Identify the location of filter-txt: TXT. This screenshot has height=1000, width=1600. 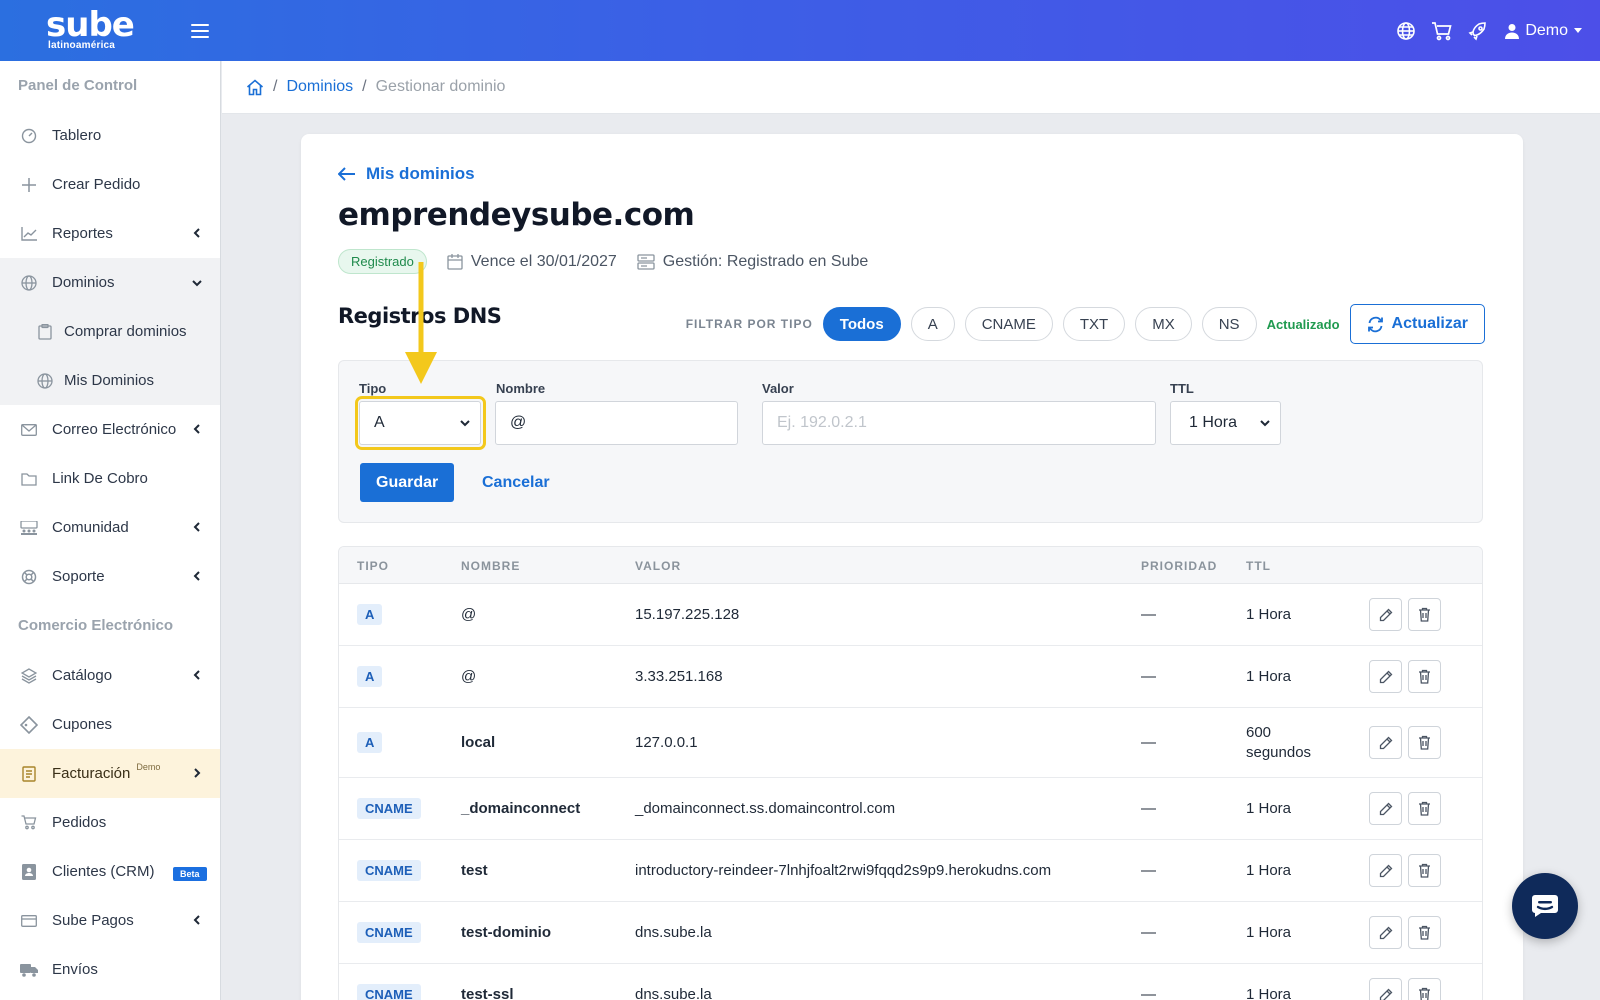
(1094, 324).